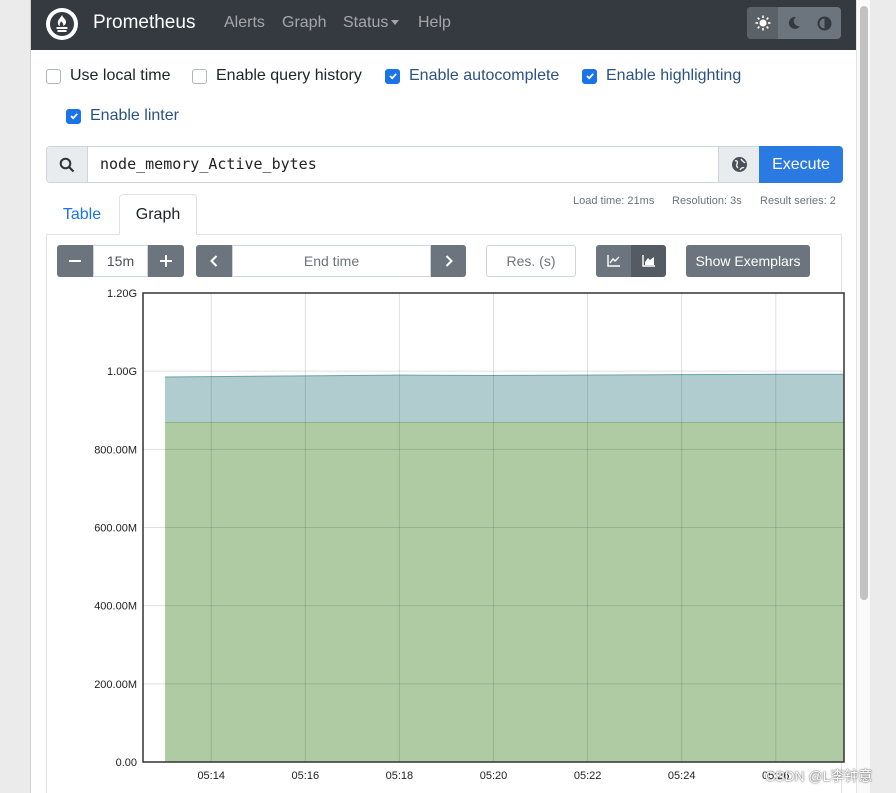  What do you see at coordinates (762, 23) in the screenshot?
I see `sun-icon` at bounding box center [762, 23].